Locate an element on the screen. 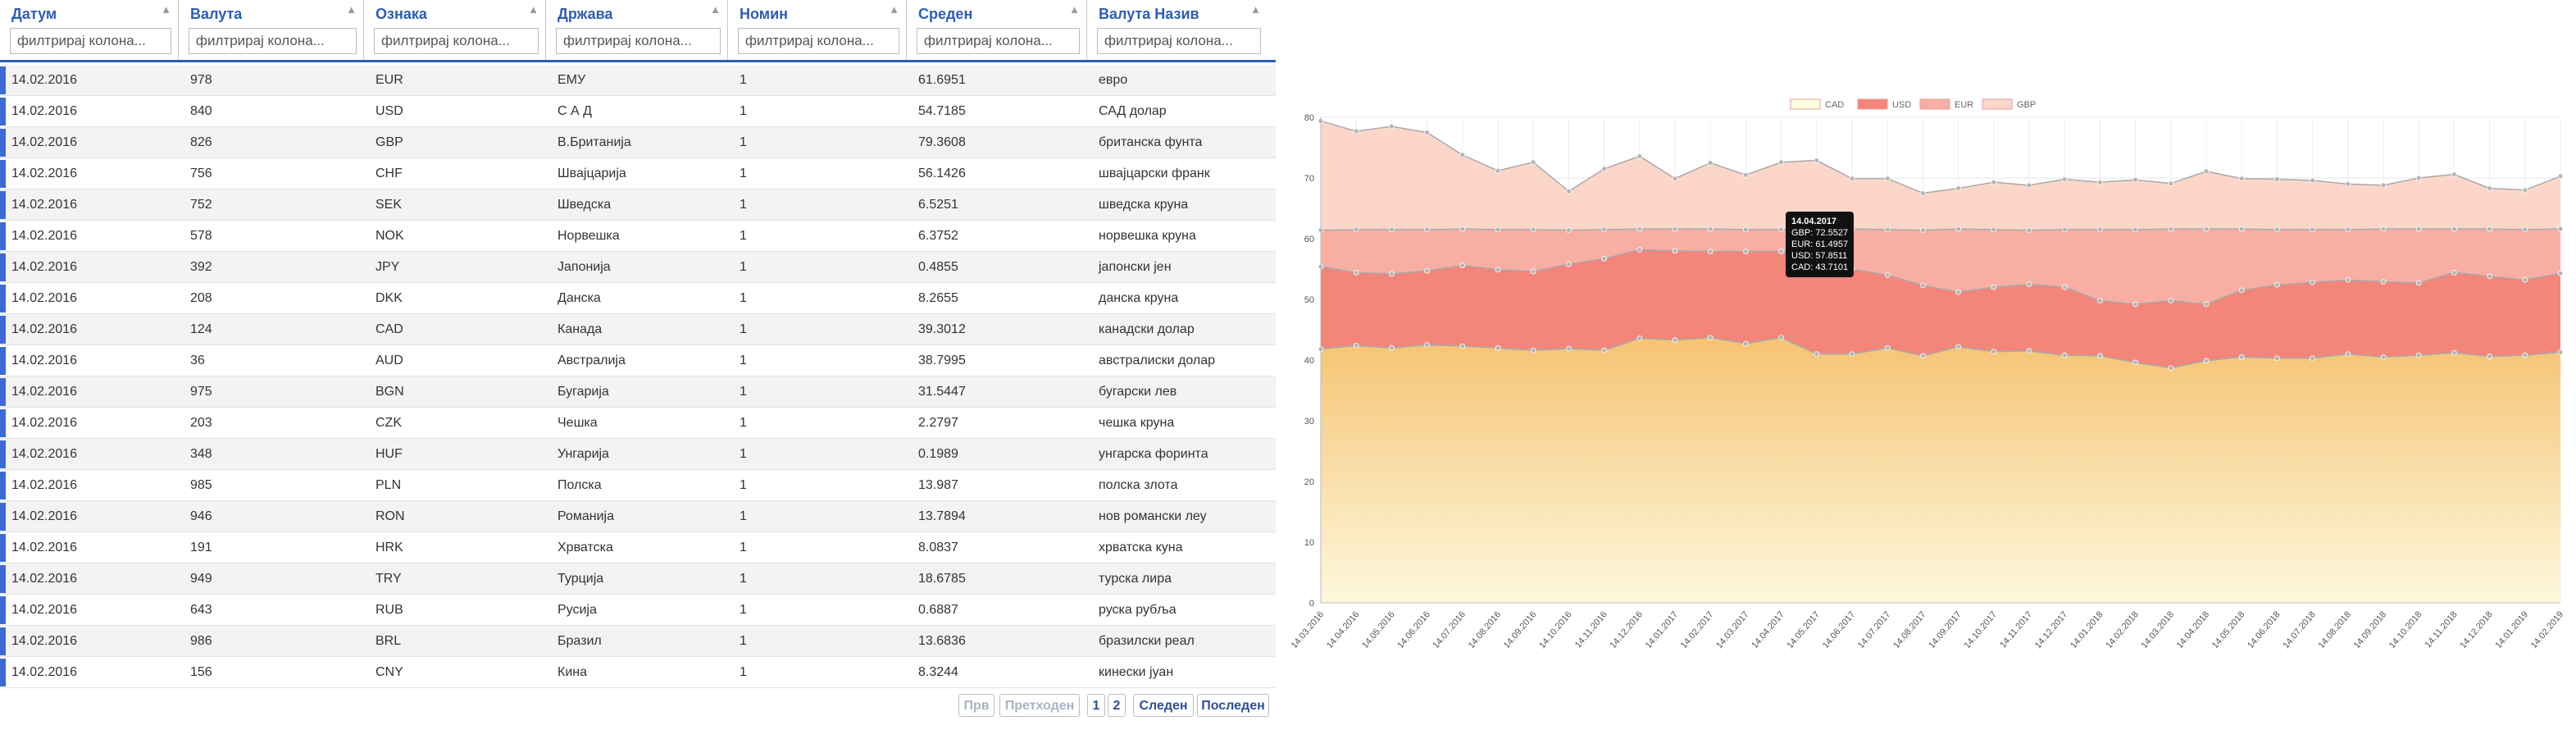  x-tick-label: 14.05.2016 is located at coordinates (1378, 629).